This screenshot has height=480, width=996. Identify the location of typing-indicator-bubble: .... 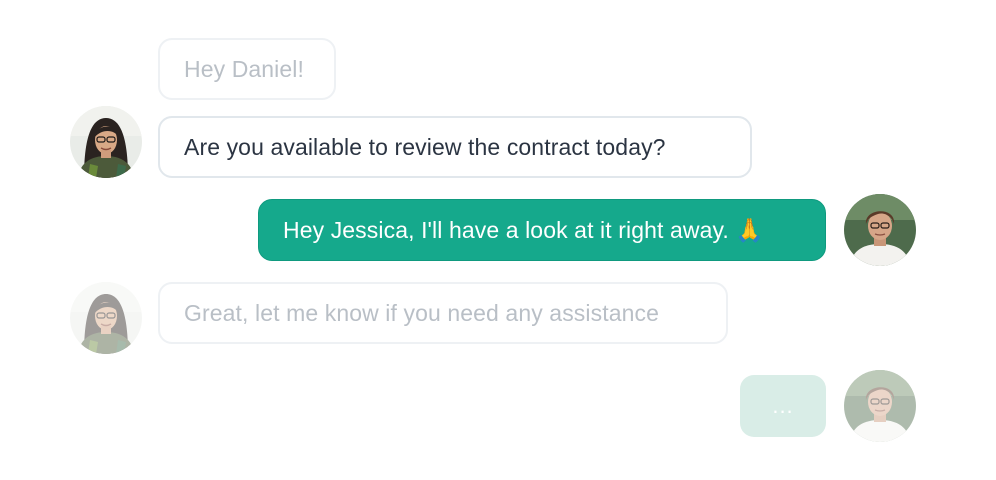
(783, 406).